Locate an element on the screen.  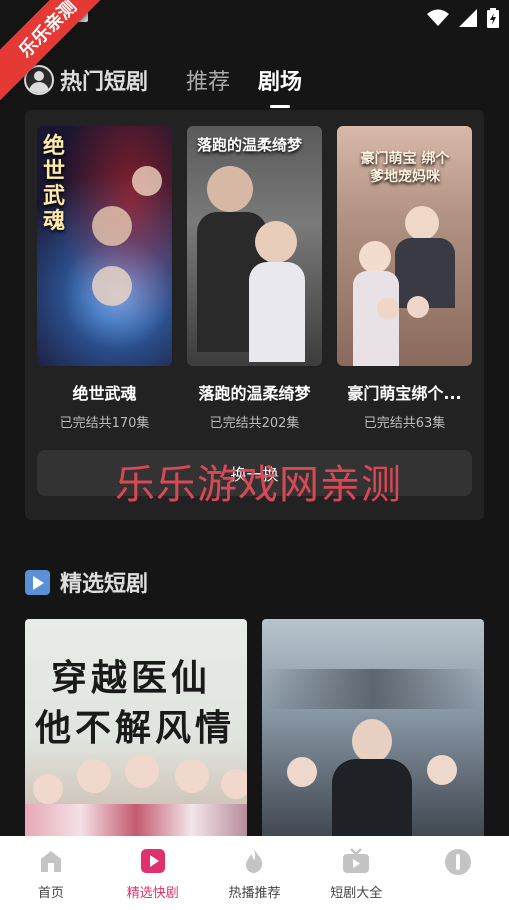
nav-selected-dramas: 精选快剧 is located at coordinates (153, 873).